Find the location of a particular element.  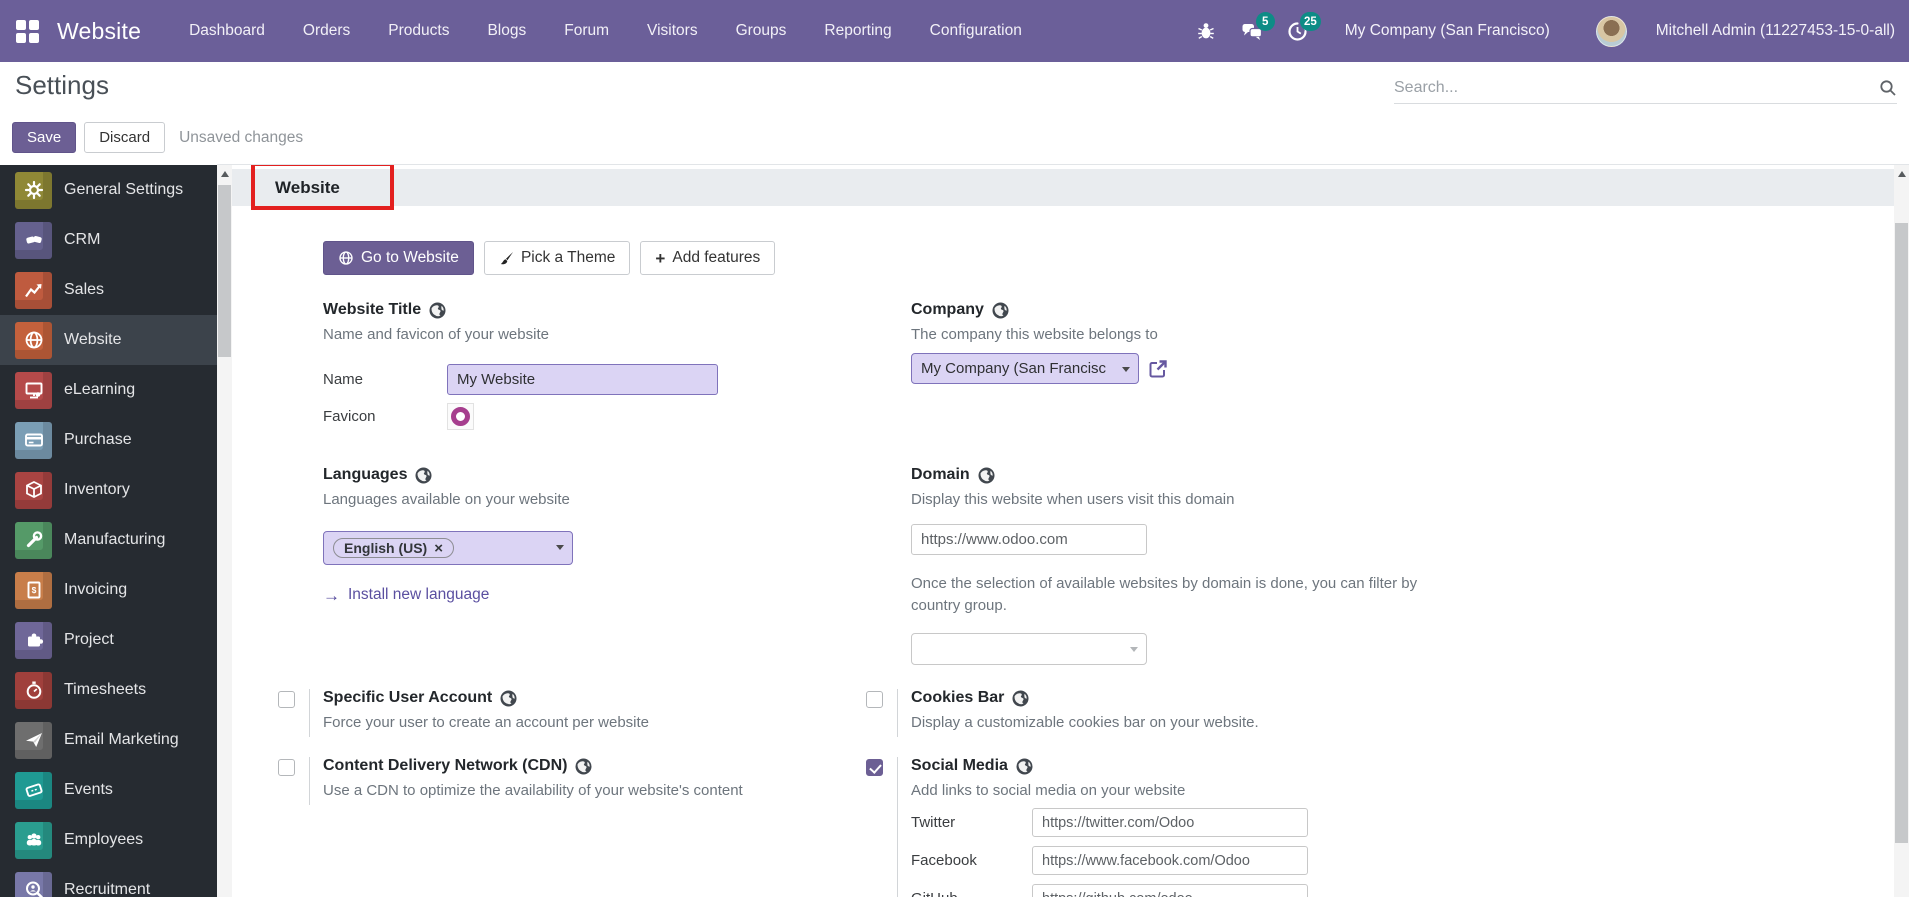

wrench-icon is located at coordinates (33, 540).